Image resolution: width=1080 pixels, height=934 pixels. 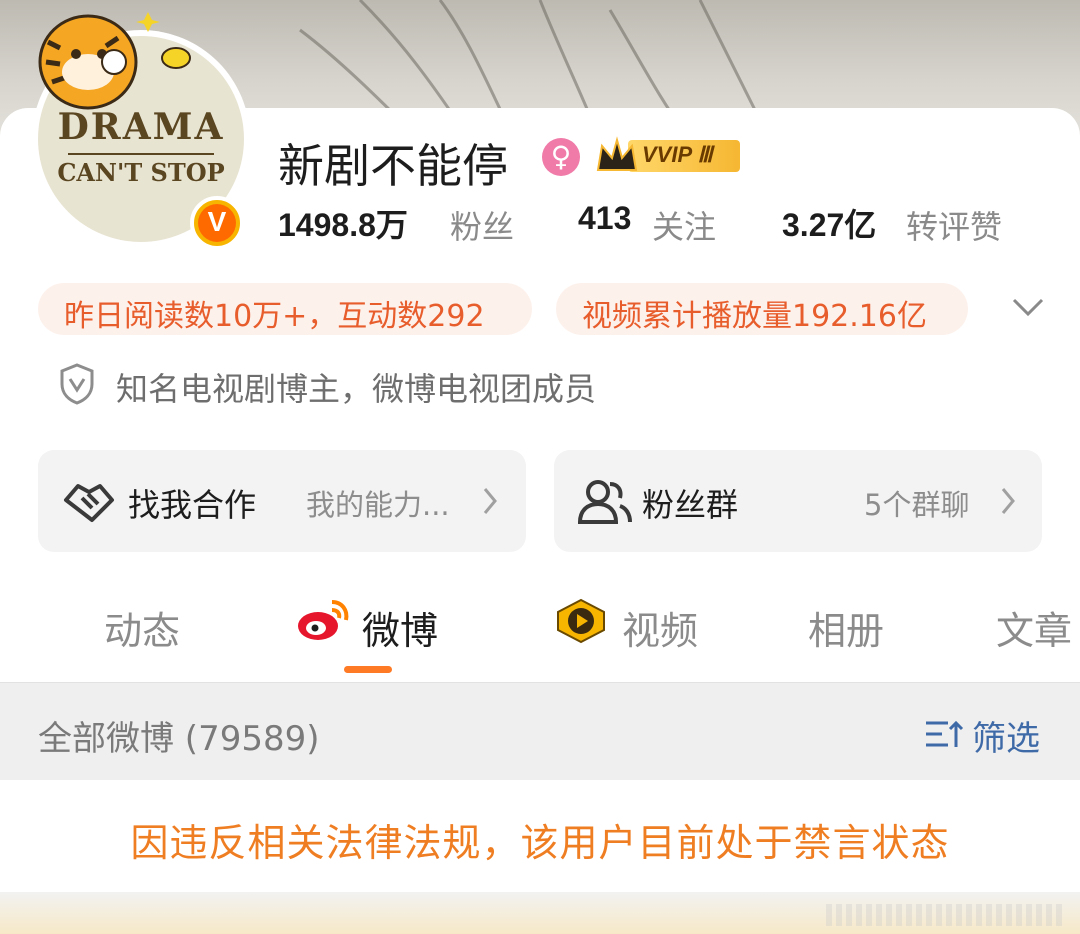 What do you see at coordinates (323, 620) in the screenshot?
I see `weibo-logo-icon` at bounding box center [323, 620].